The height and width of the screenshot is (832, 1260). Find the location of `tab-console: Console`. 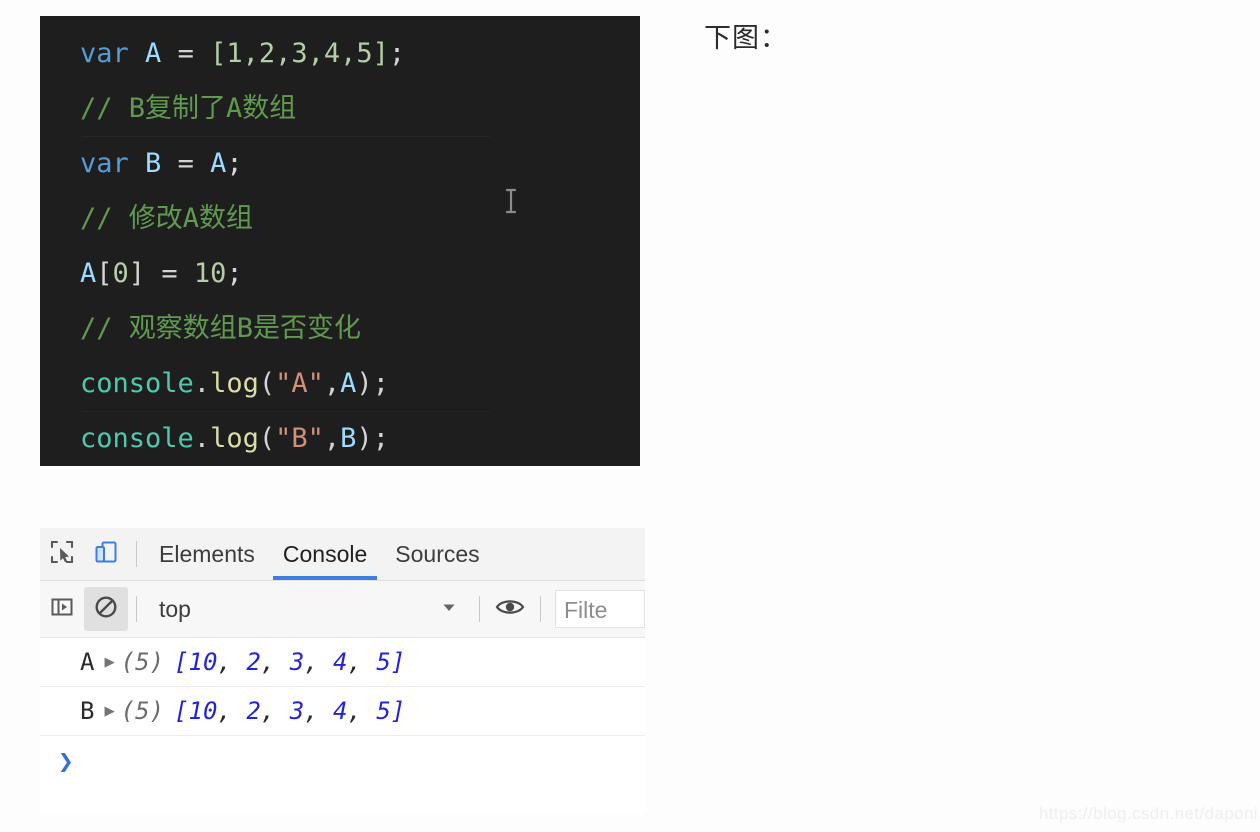

tab-console: Console is located at coordinates (325, 554).